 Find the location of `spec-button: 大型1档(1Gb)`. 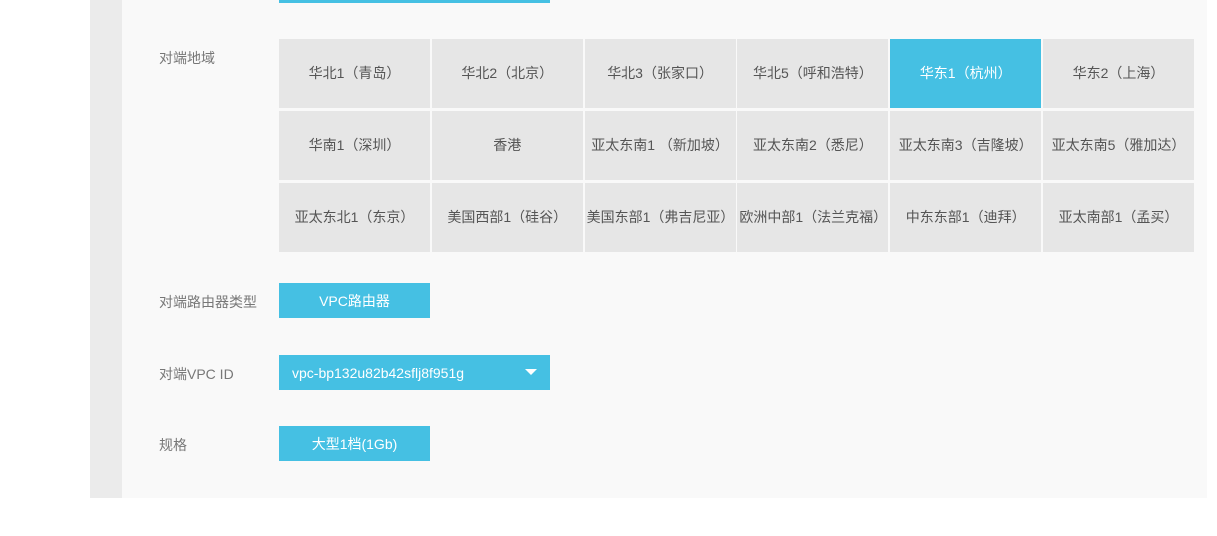

spec-button: 大型1档(1Gb) is located at coordinates (354, 443).